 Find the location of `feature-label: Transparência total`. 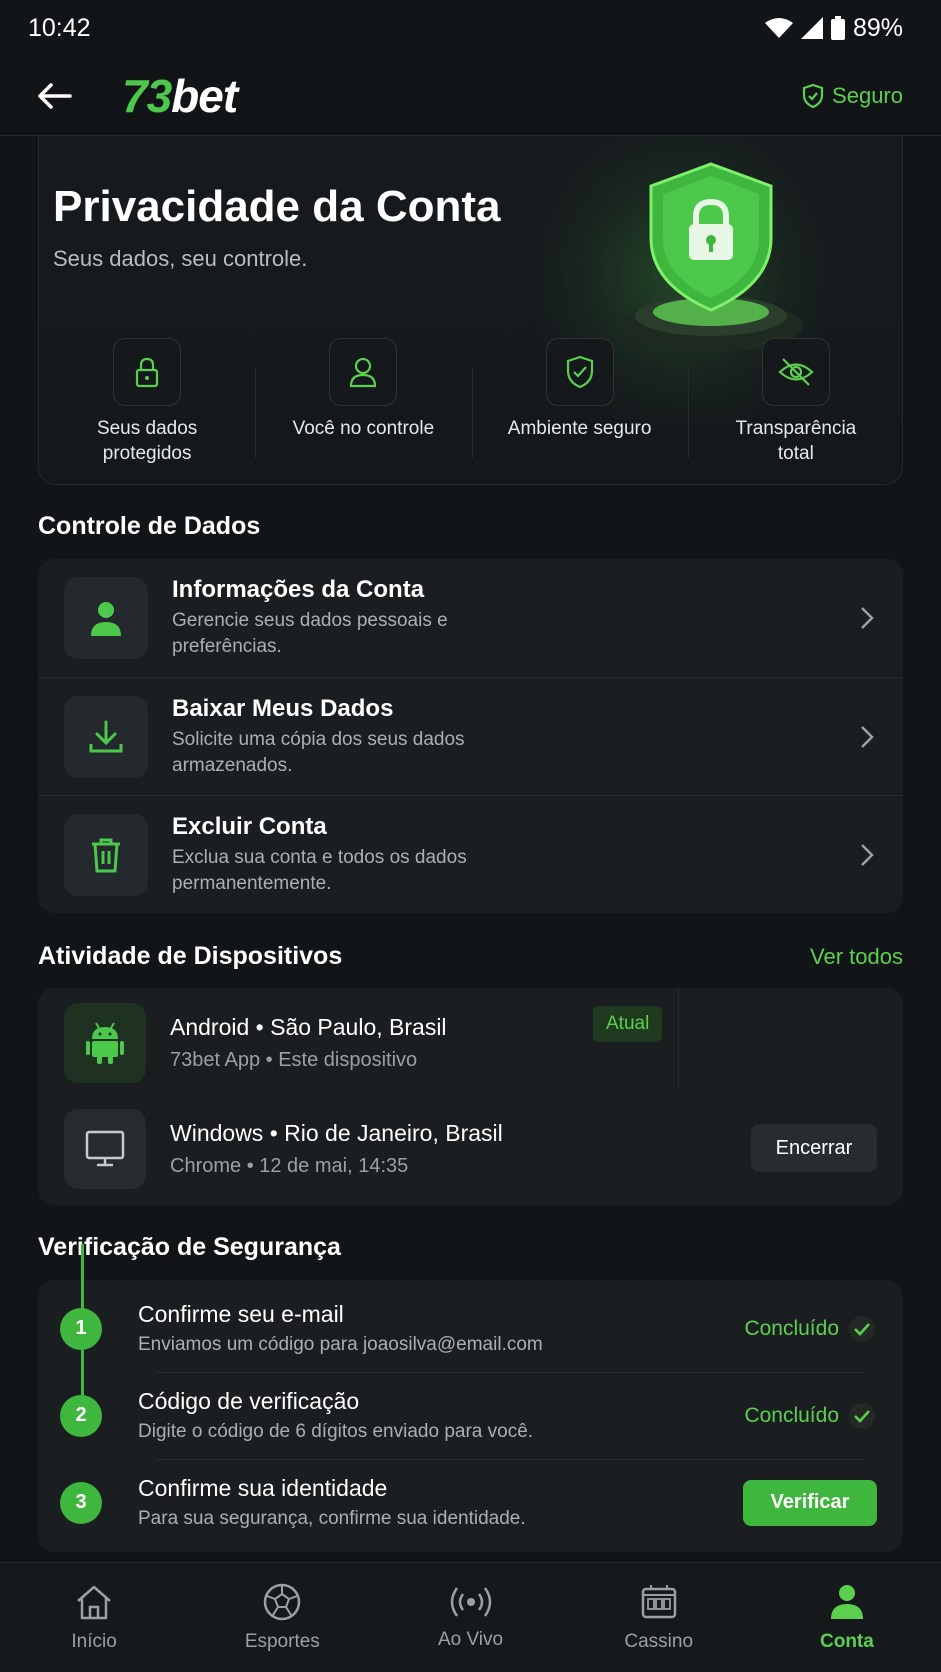

feature-label: Transparência total is located at coordinates (796, 441).